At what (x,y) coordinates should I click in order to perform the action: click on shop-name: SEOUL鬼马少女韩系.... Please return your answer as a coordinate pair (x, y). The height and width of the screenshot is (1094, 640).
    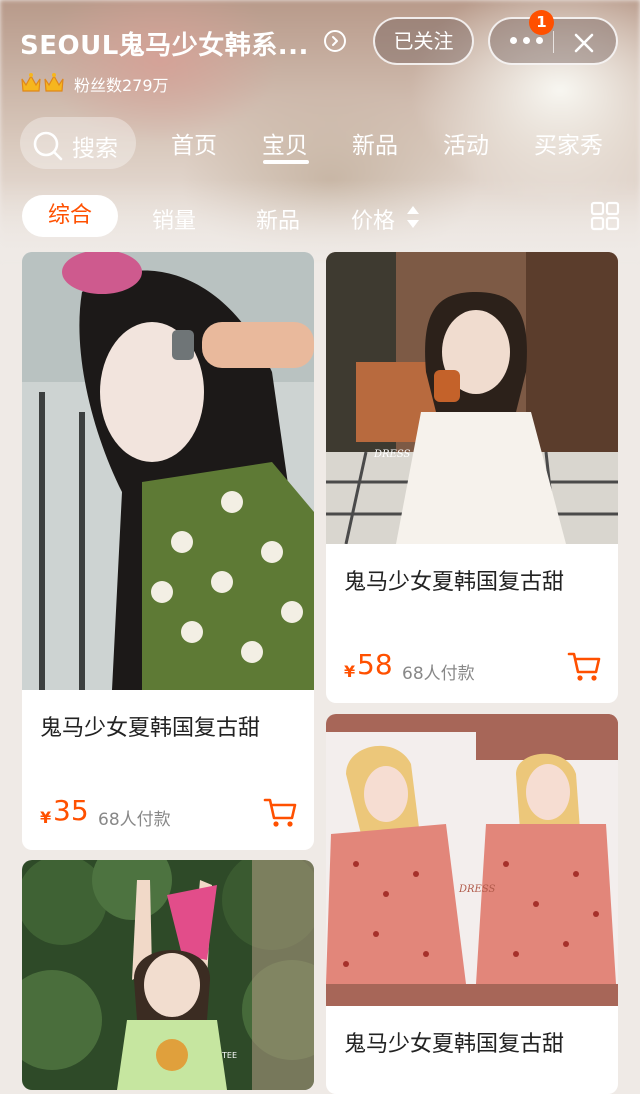
    Looking at the image, I should click on (164, 43).